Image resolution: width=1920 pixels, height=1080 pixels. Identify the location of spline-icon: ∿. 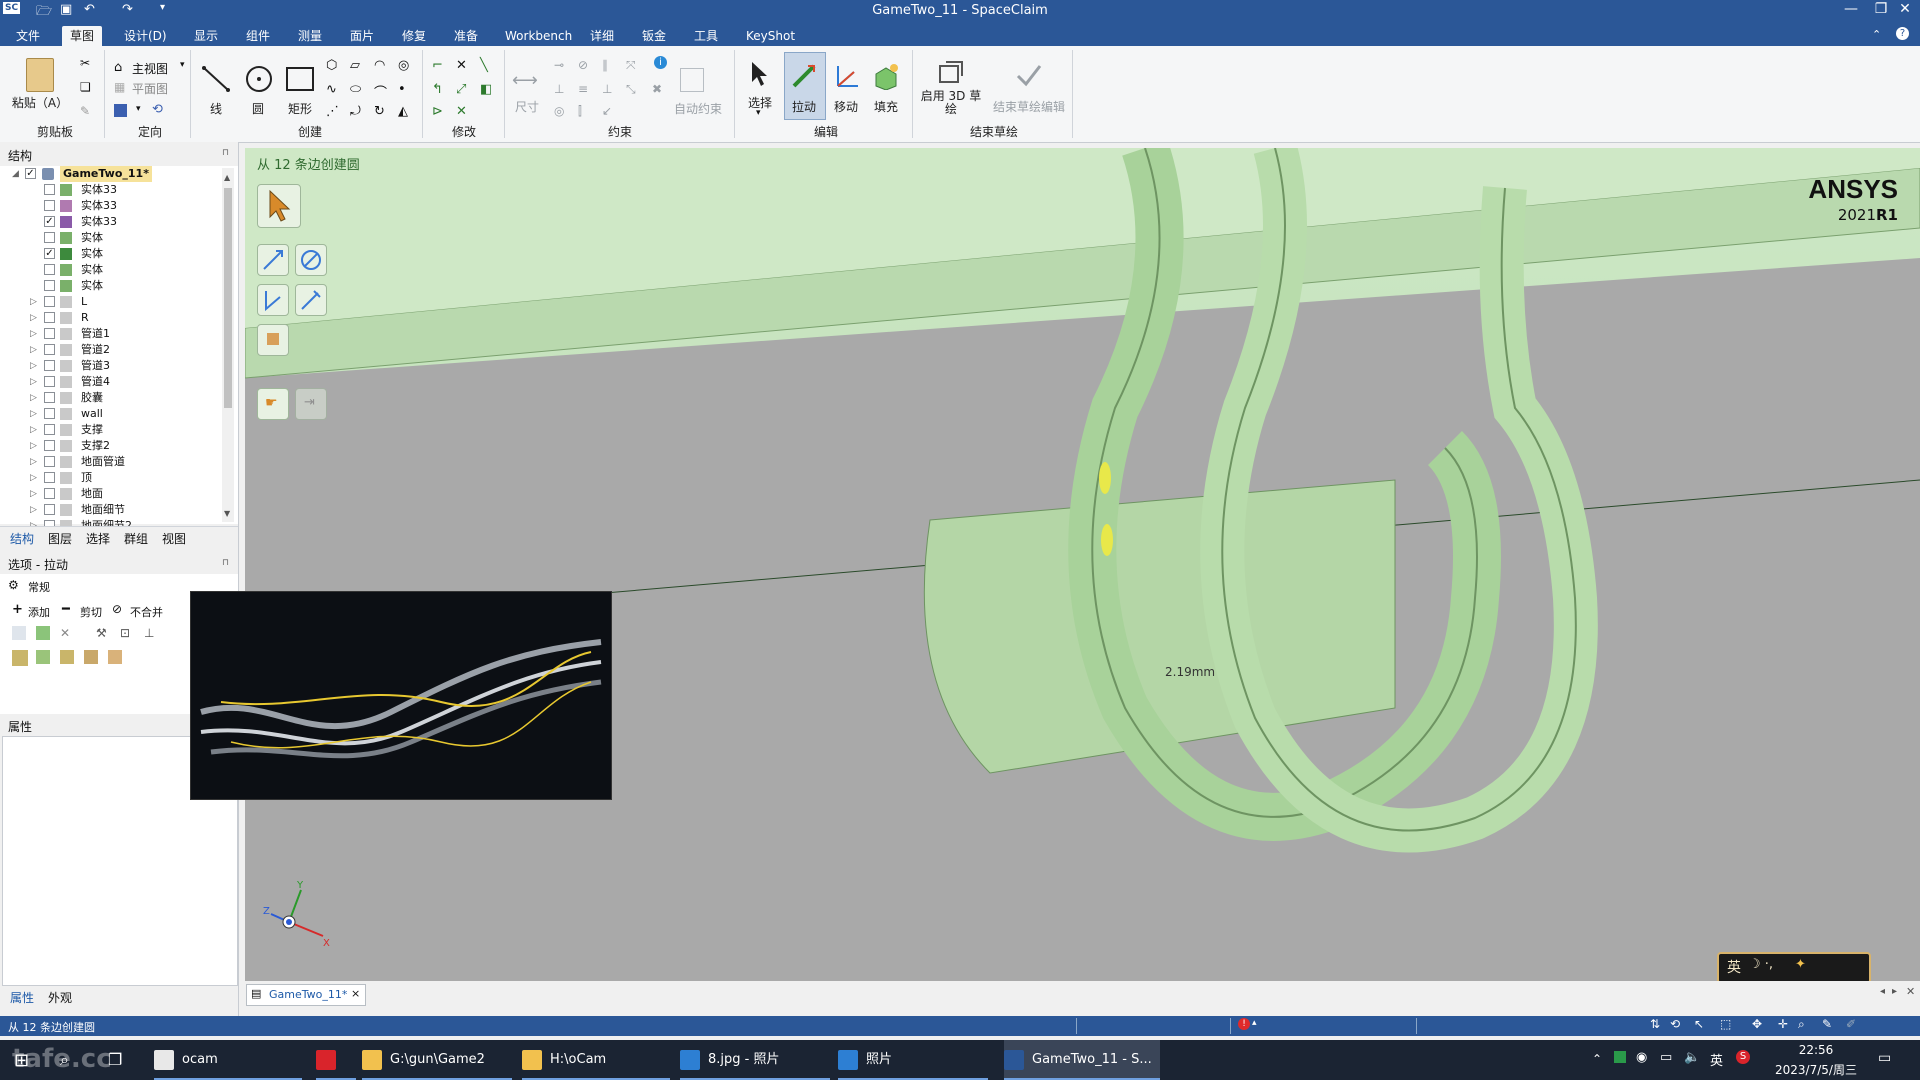
(331, 89).